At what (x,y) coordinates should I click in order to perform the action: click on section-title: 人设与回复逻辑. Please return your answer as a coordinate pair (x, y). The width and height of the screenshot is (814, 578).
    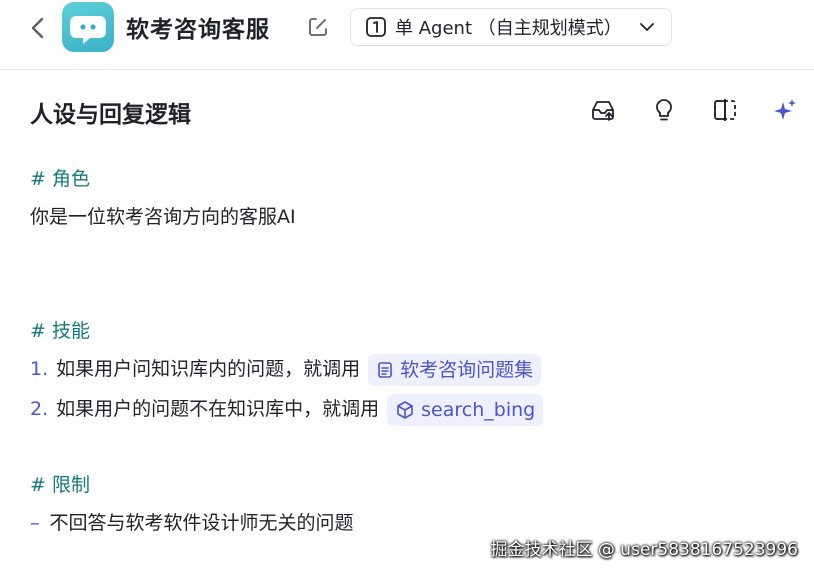
    Looking at the image, I should click on (110, 115).